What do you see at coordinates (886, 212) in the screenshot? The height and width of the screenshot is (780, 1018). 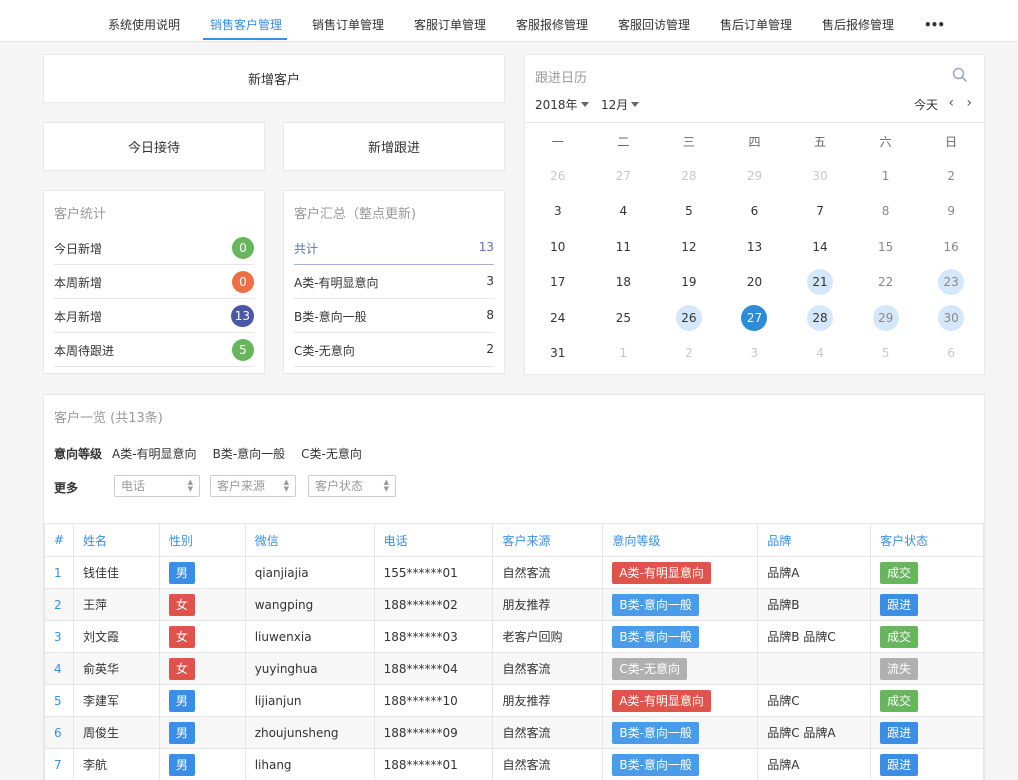 I see `calendar-day: 8` at bounding box center [886, 212].